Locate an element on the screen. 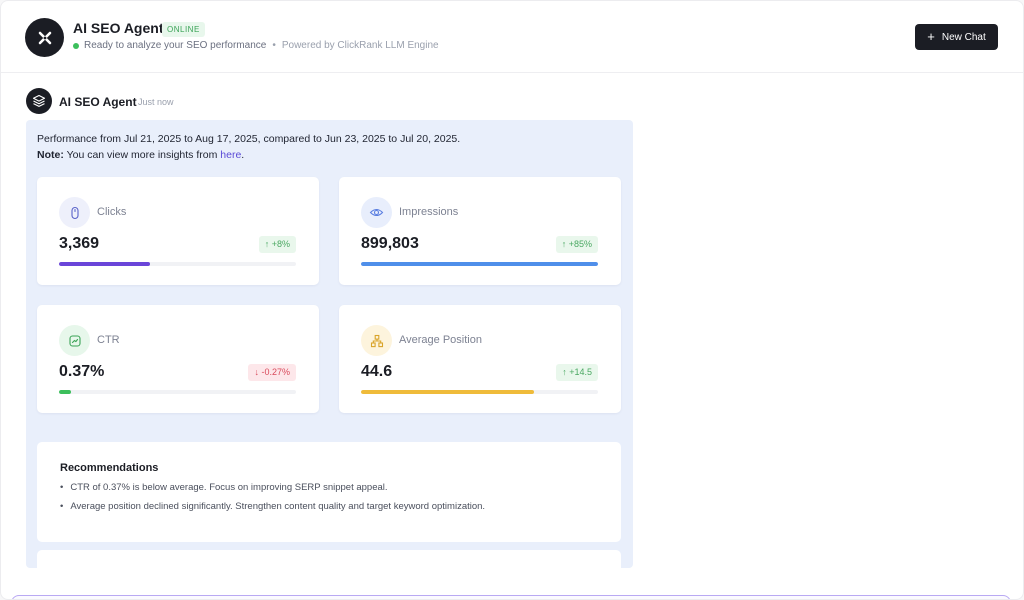 This screenshot has width=1024, height=600. recommendations-title: Recommendations is located at coordinates (109, 468).